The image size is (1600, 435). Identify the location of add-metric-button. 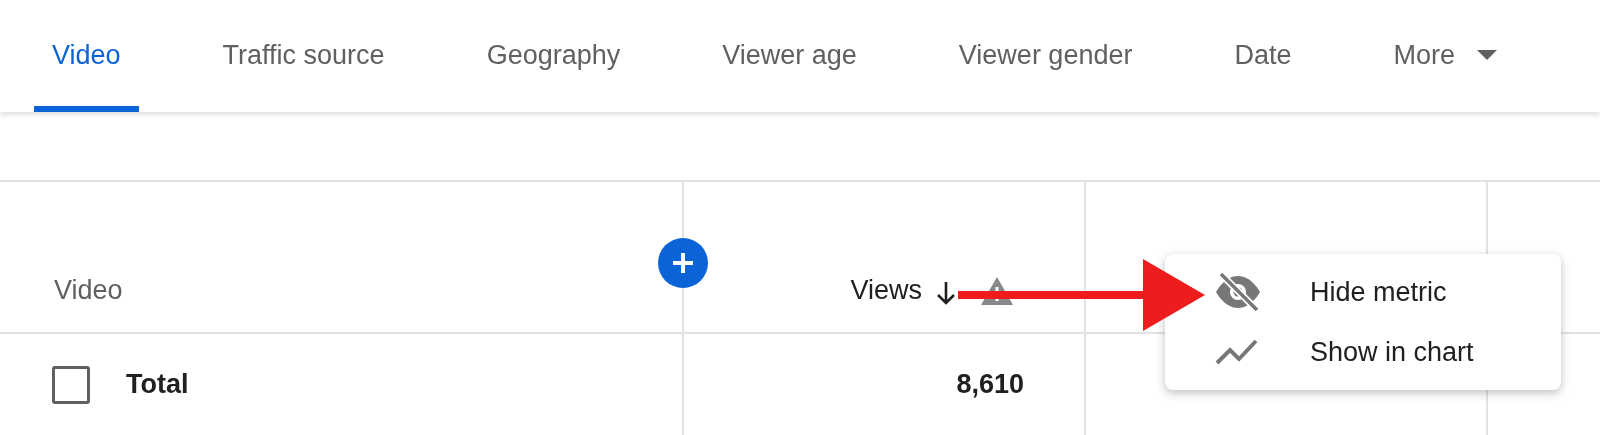
(683, 263).